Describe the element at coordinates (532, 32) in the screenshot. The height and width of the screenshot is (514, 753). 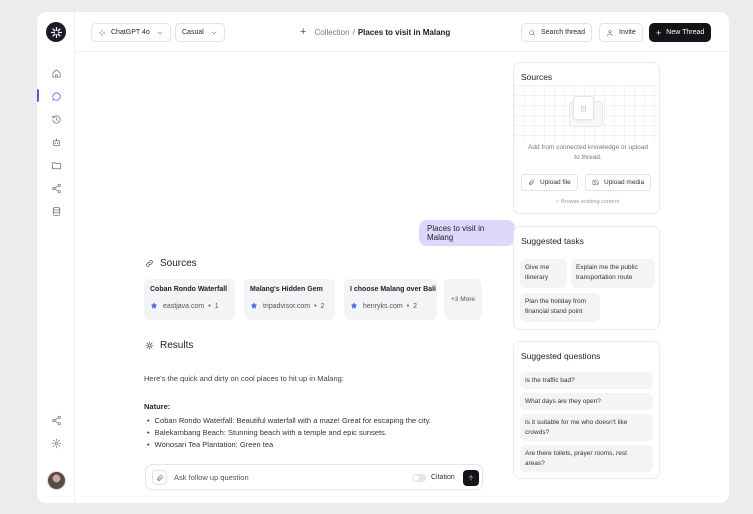
I see `search-icon` at that location.